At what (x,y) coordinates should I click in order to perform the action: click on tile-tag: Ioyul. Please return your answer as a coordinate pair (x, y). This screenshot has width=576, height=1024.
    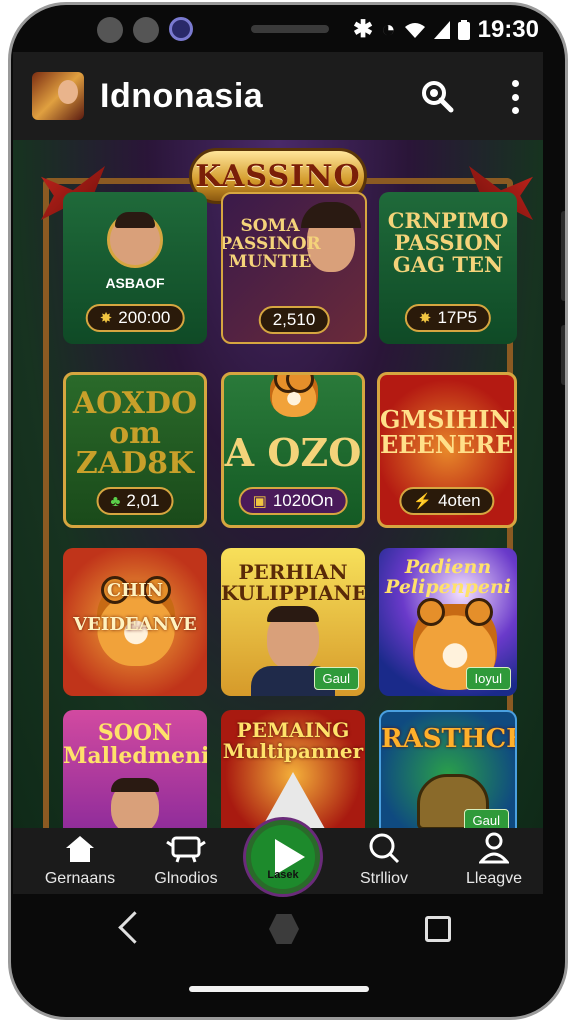
    Looking at the image, I should click on (488, 678).